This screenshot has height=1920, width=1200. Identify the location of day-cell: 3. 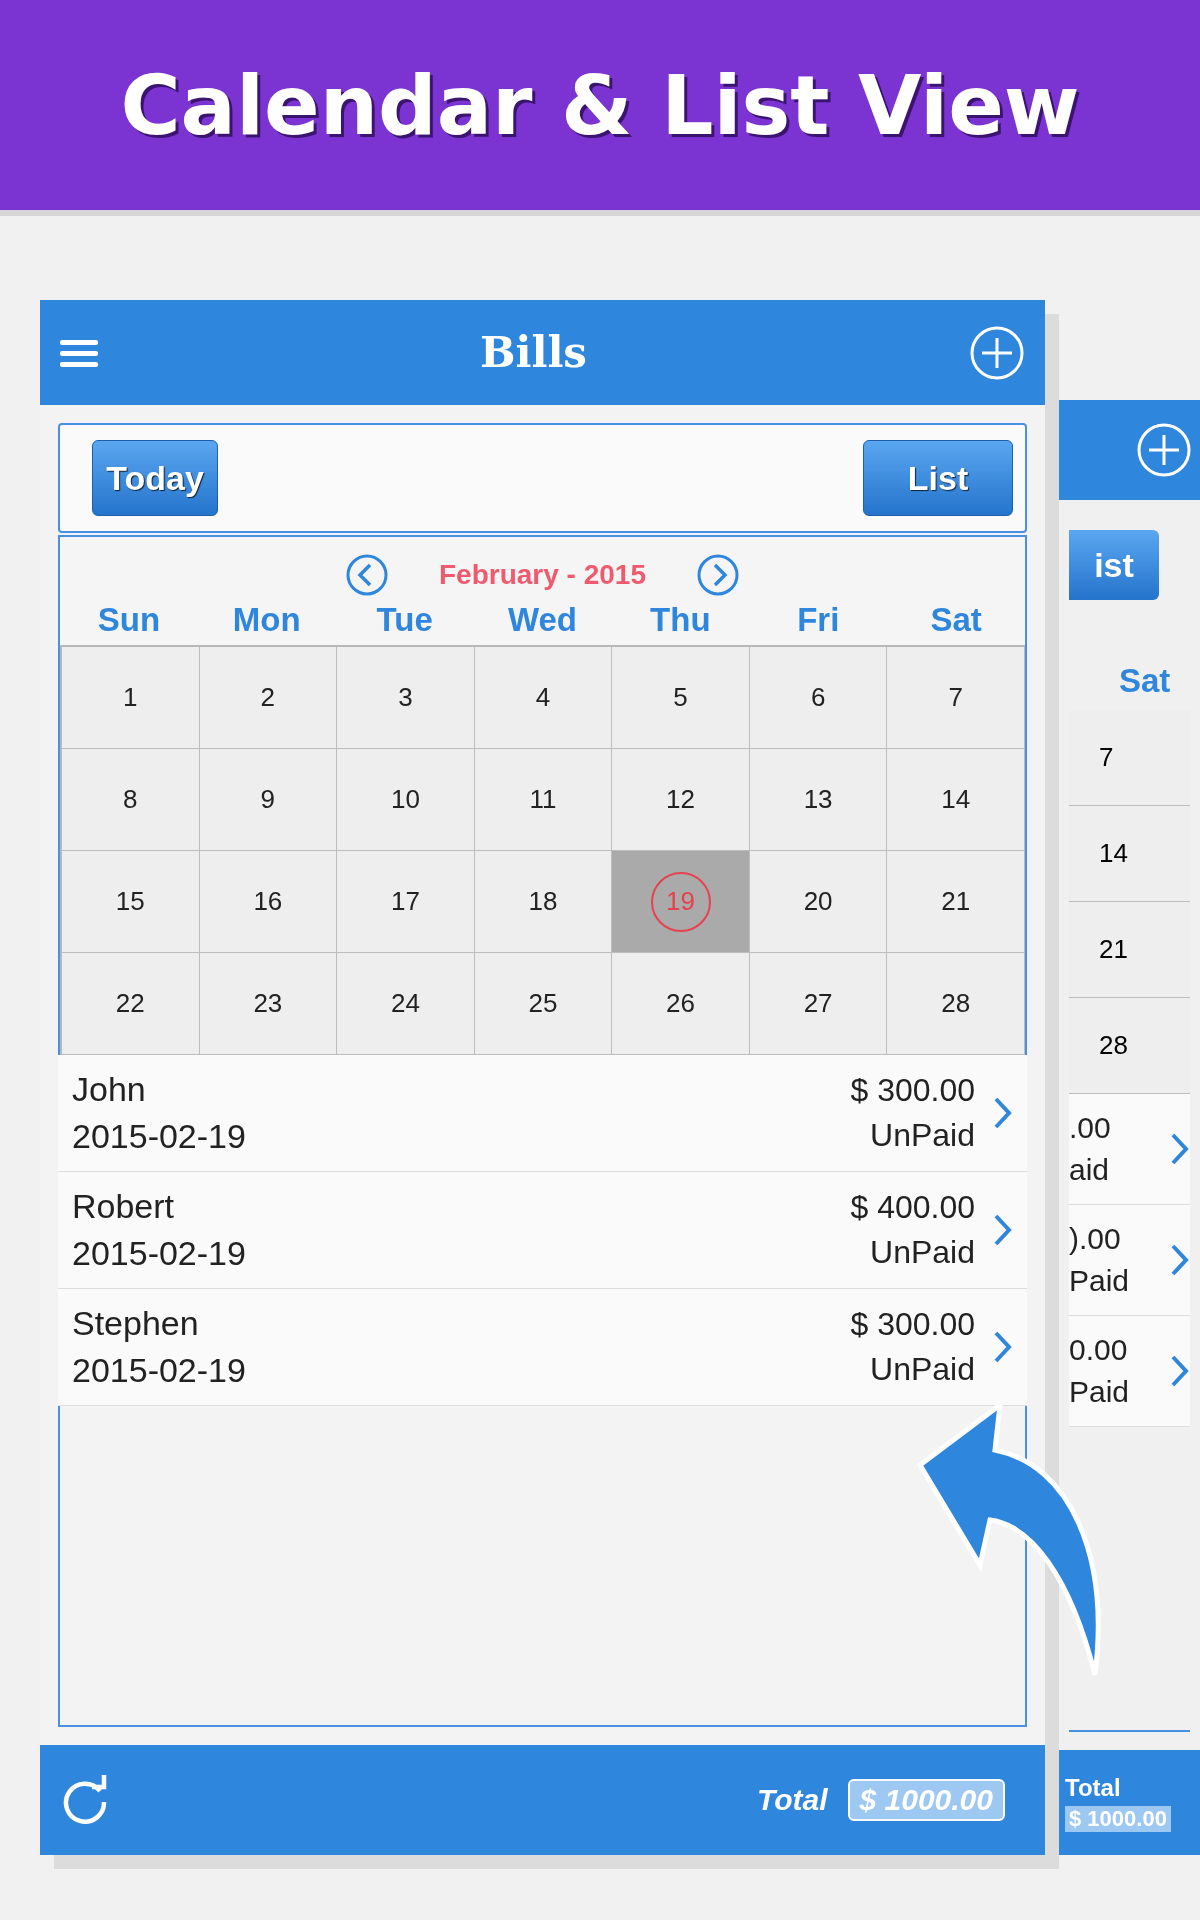
(406, 698).